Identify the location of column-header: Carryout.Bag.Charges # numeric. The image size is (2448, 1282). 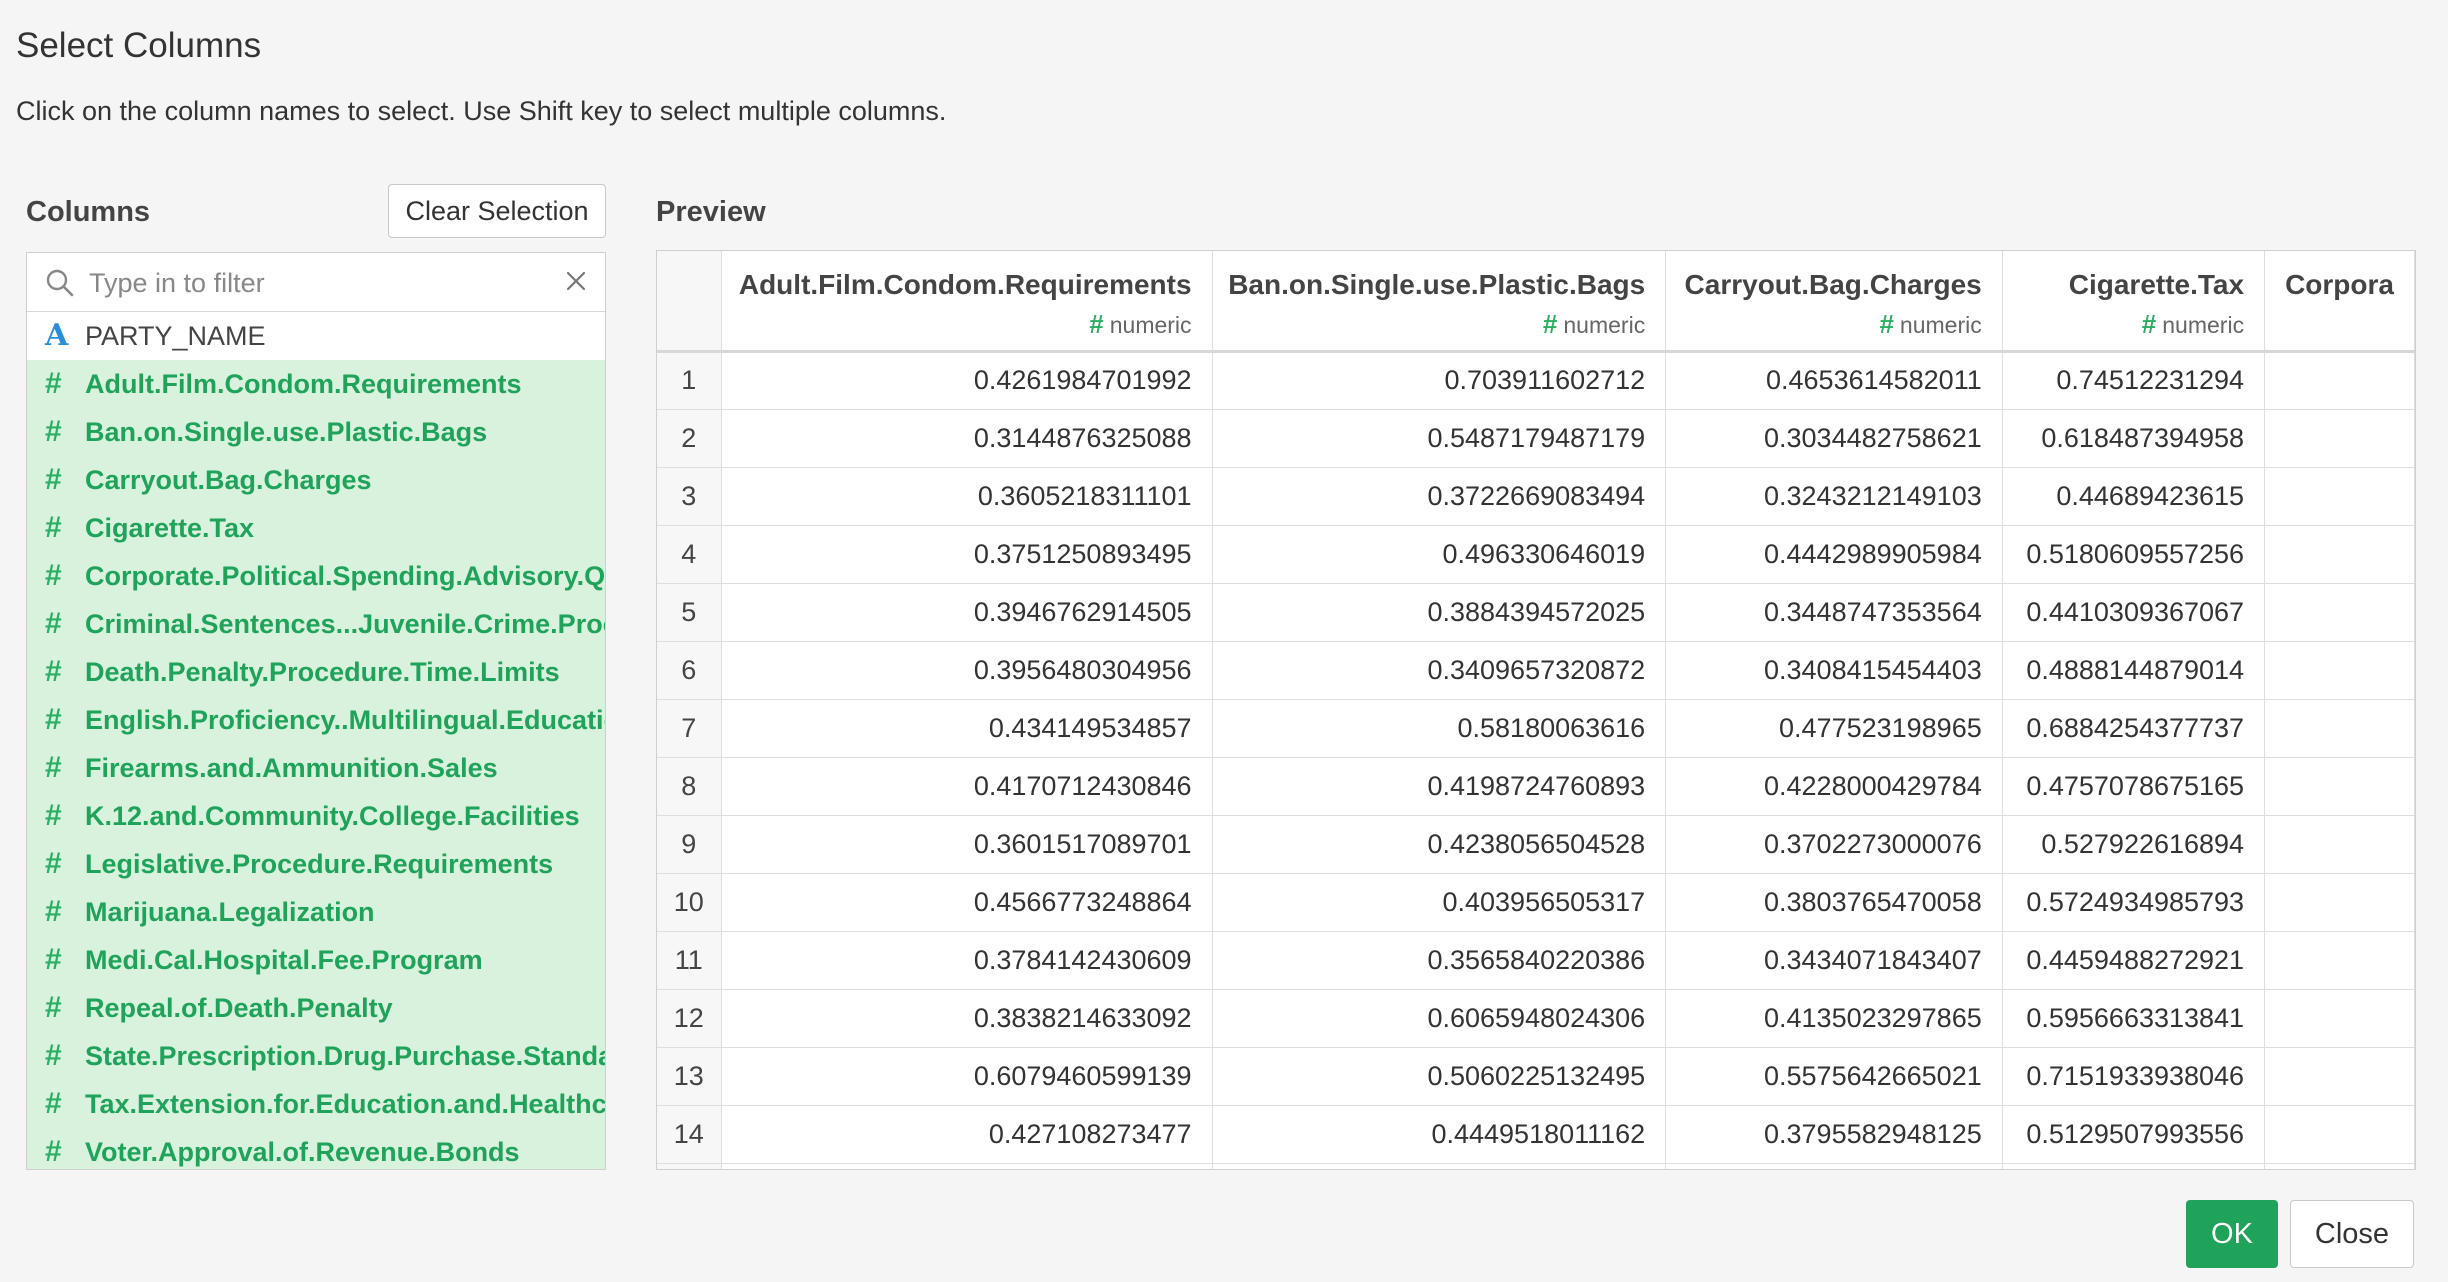
(1834, 302).